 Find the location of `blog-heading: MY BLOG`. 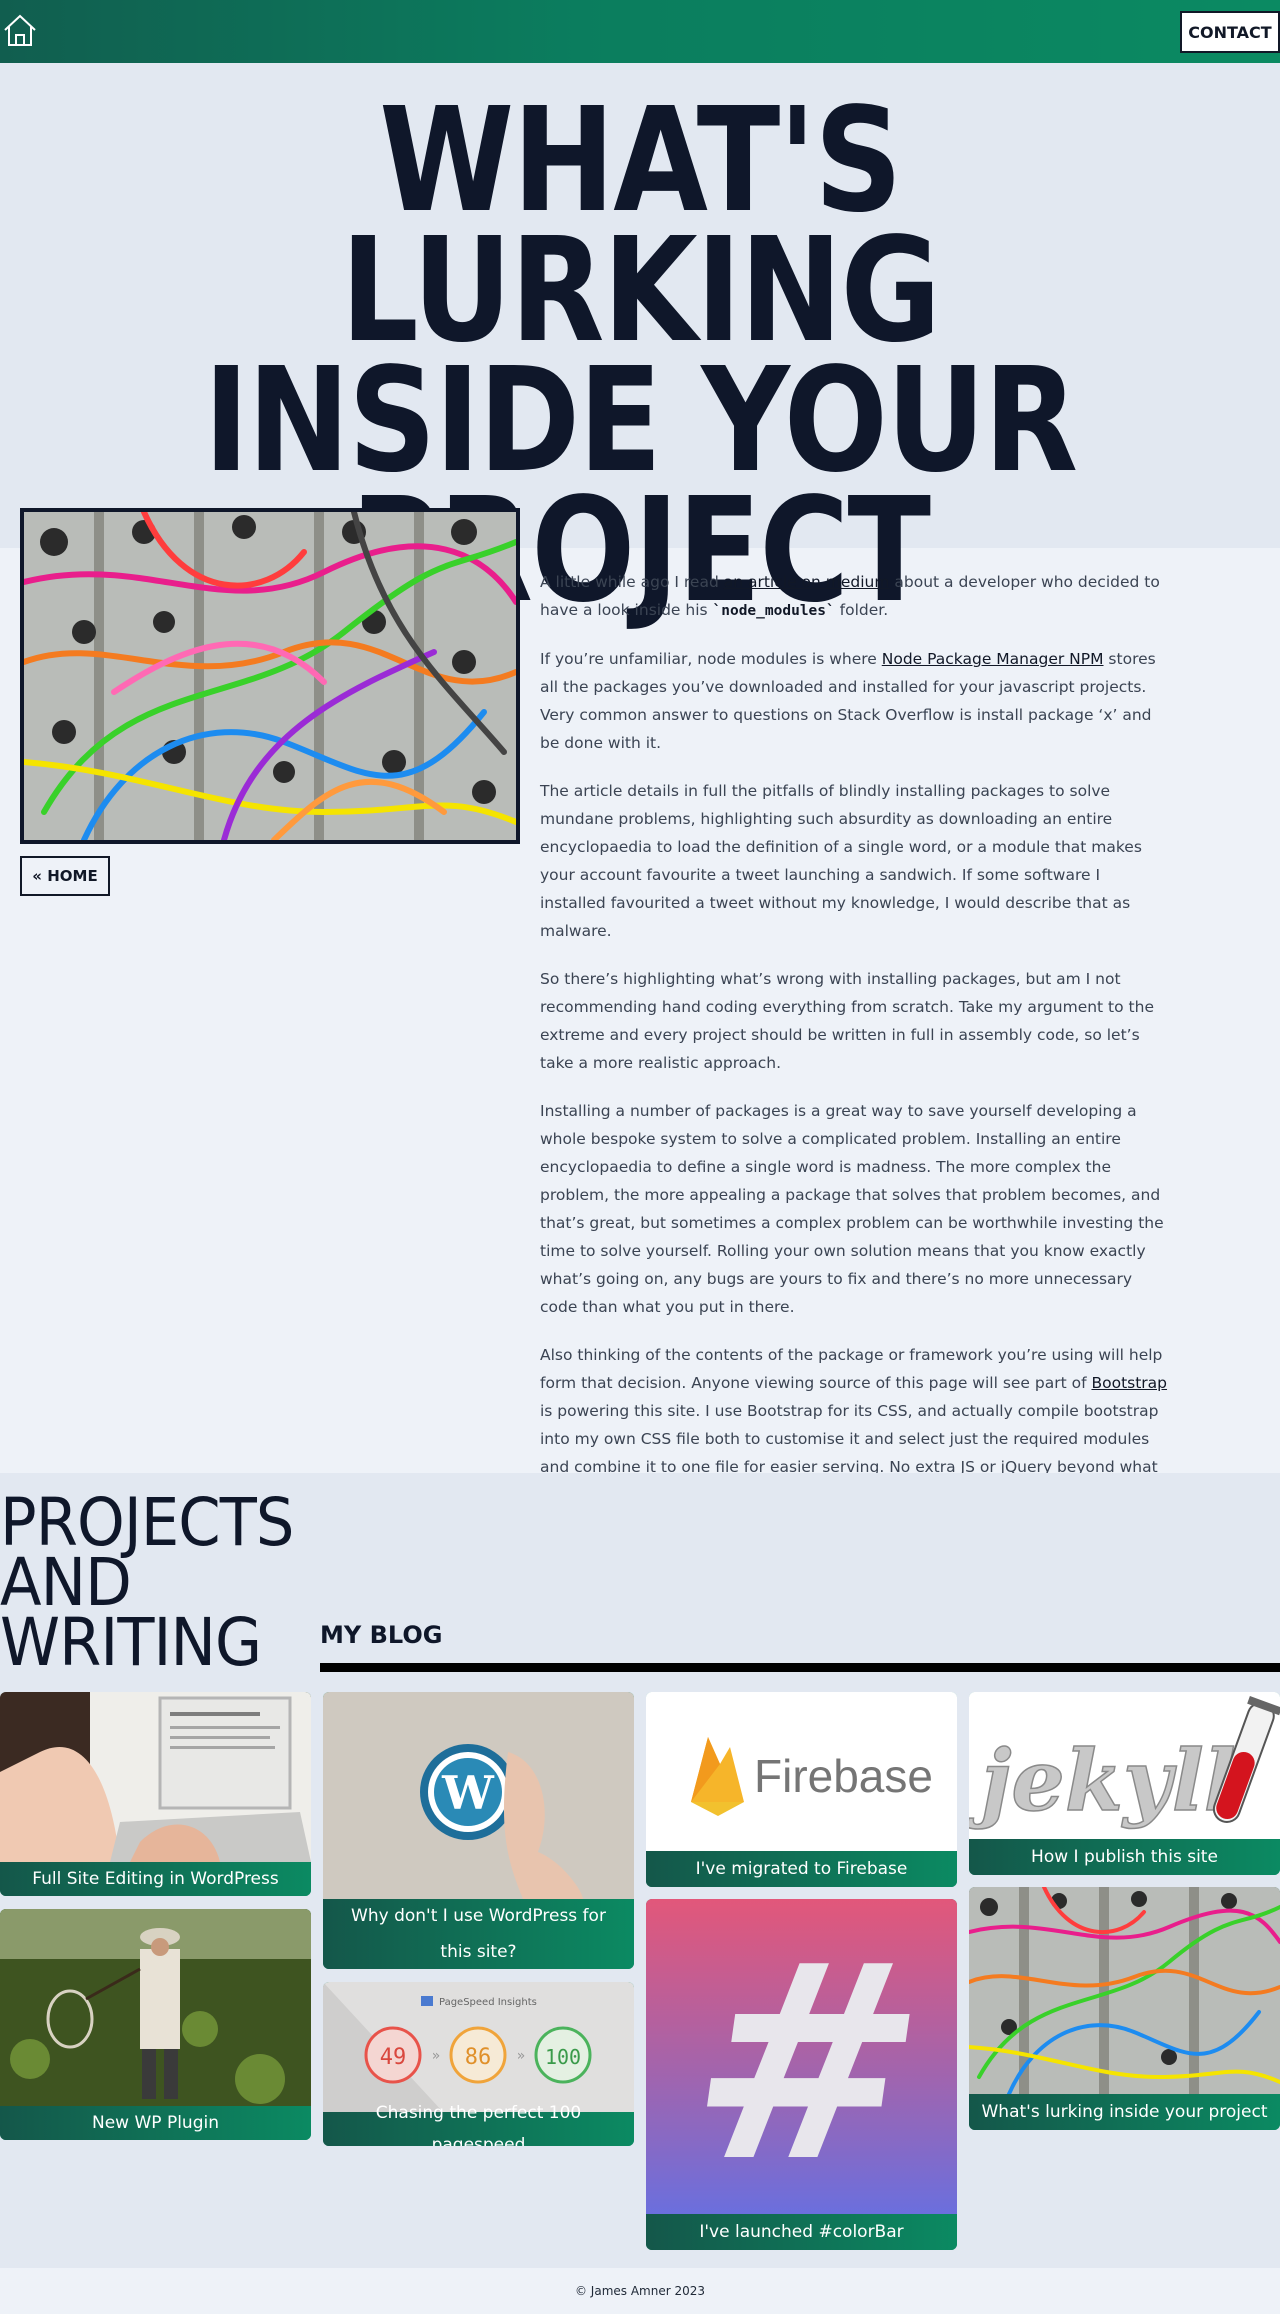

blog-heading: MY BLOG is located at coordinates (381, 1635).